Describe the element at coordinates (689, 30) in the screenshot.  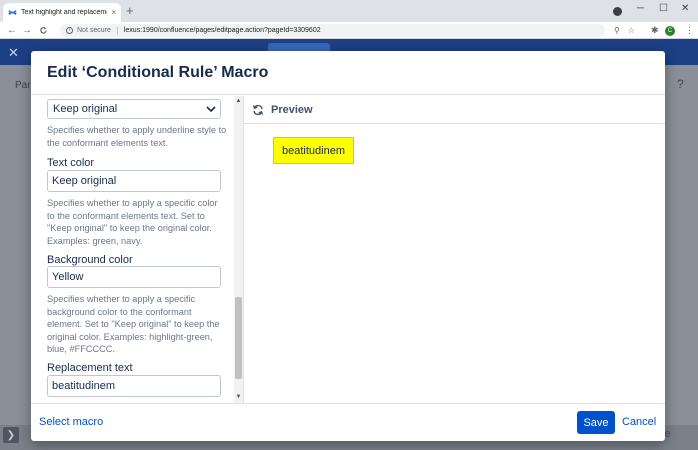
I see `browser-menu-icon: ⋮` at that location.